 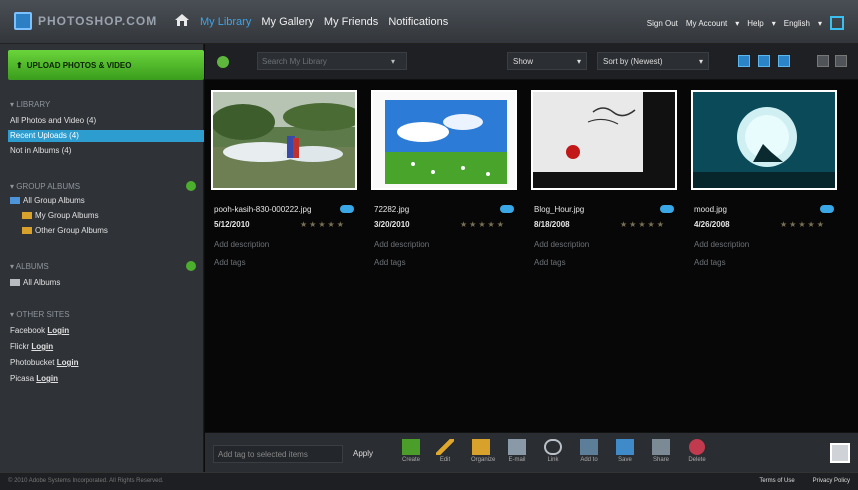 I want to click on garden-photo, so click(x=284, y=140).